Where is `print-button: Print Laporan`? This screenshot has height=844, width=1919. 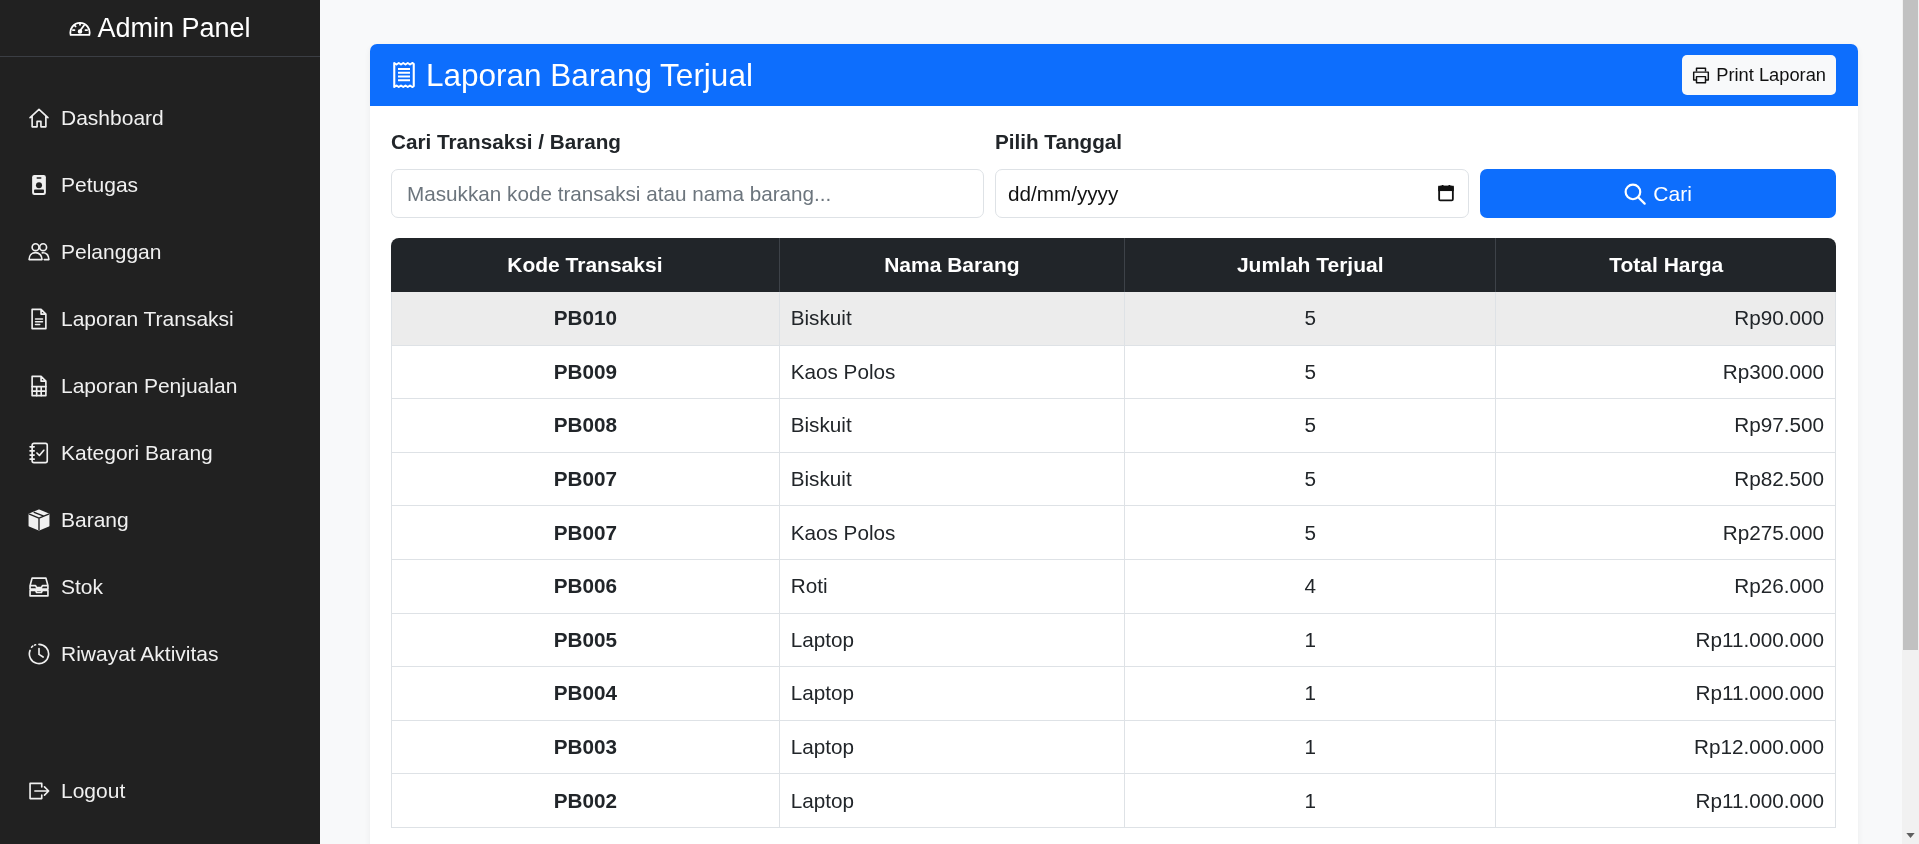
print-button: Print Laporan is located at coordinates (1759, 75).